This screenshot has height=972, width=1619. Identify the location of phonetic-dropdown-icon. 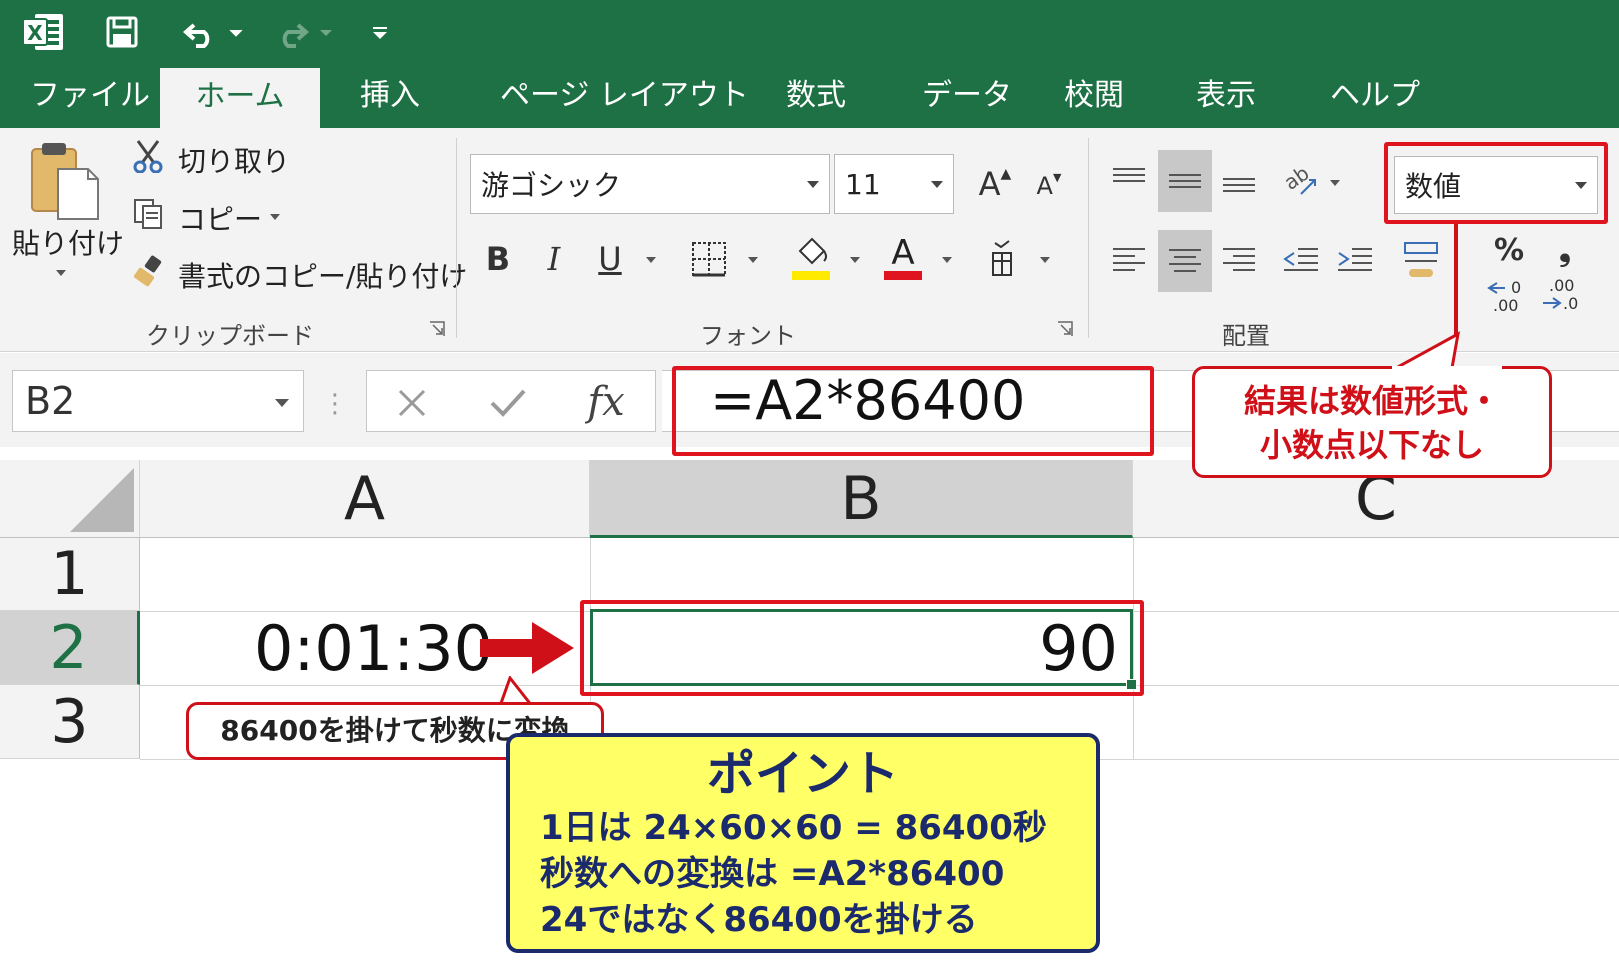
(1045, 260).